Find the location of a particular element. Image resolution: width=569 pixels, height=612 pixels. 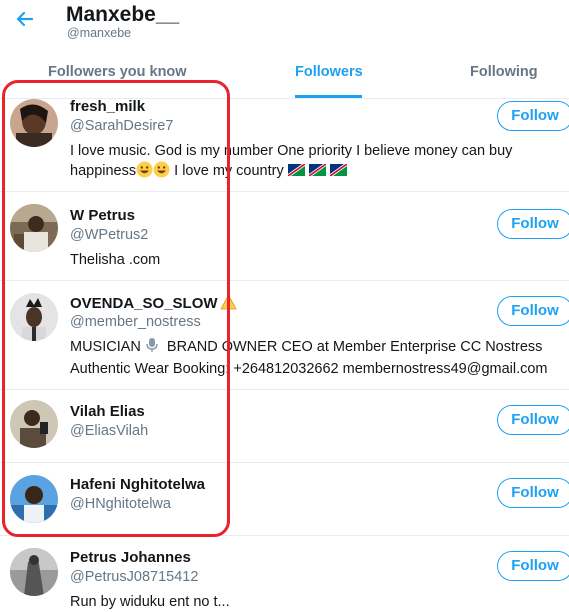

tab-followers-you-know: Followers you know is located at coordinates (117, 72).